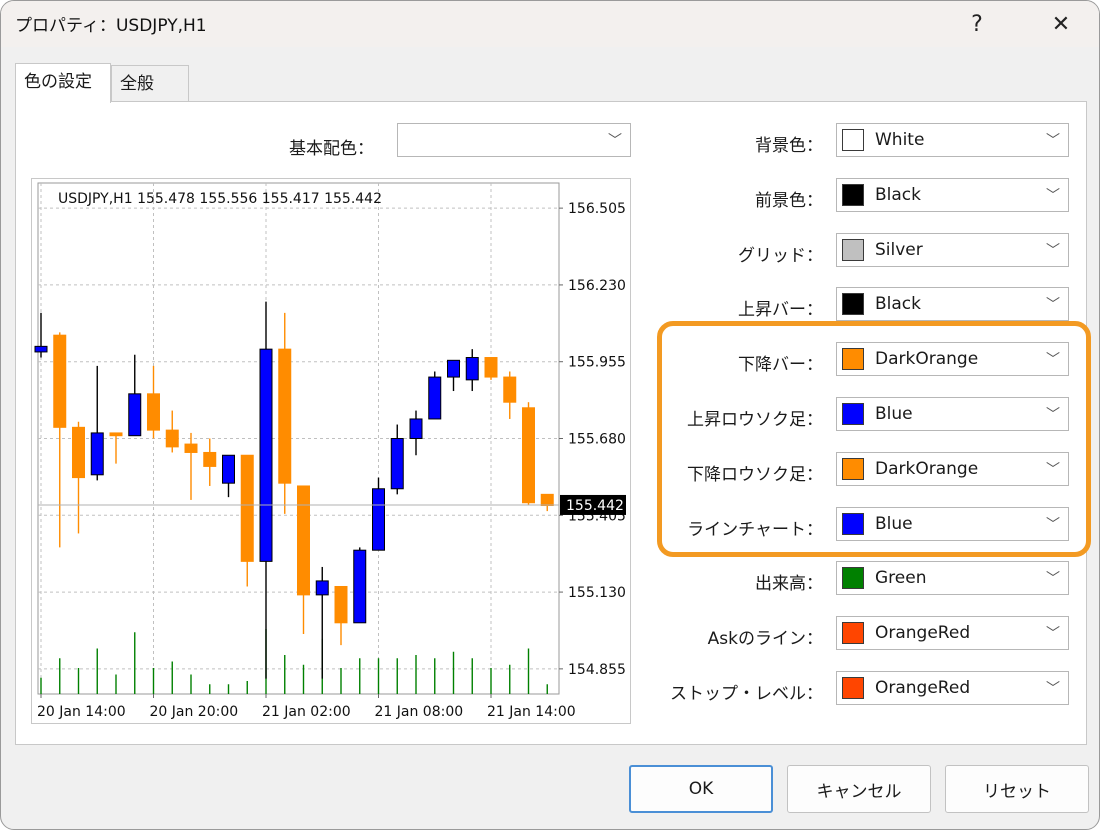 The width and height of the screenshot is (1100, 830). I want to click on help-button: ?, so click(977, 24).